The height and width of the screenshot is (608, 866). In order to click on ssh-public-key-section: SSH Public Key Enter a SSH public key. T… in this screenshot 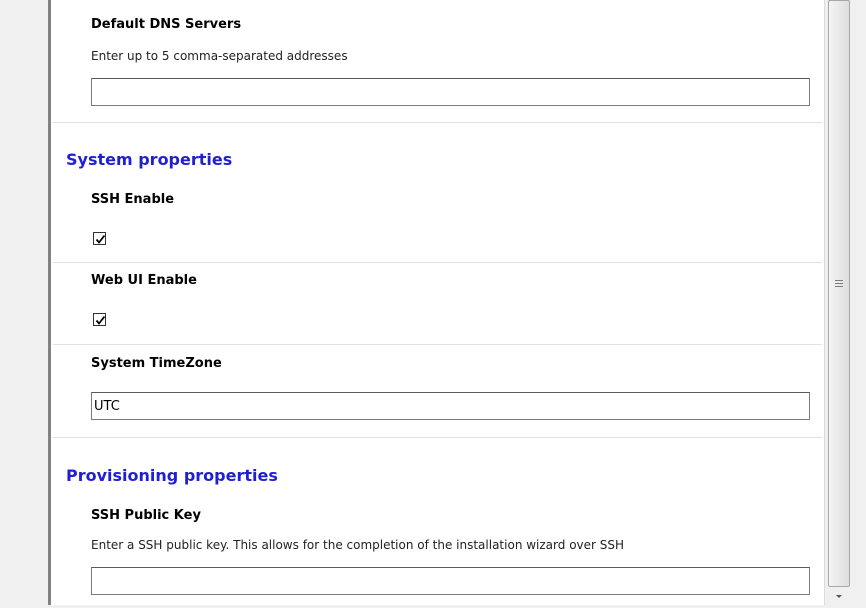, I will do `click(452, 551)`.